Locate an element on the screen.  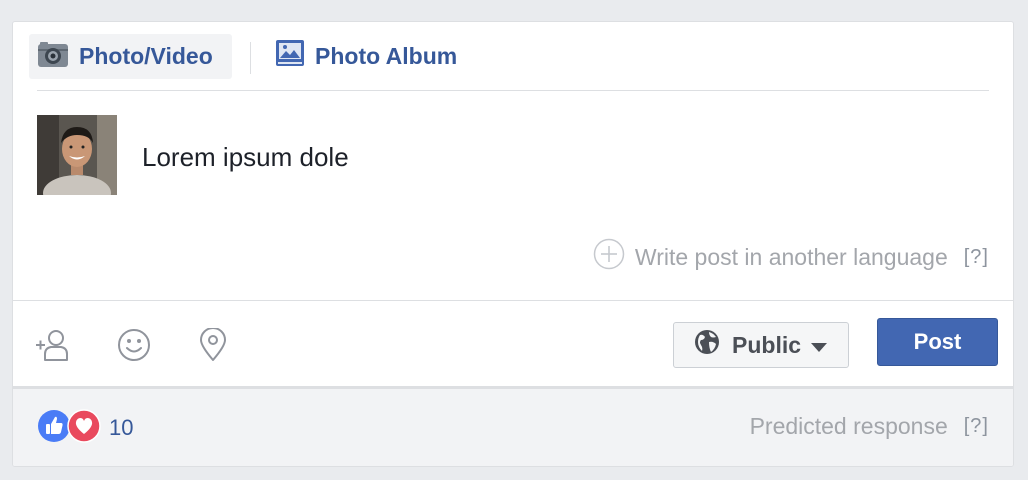
feeling-smiley-icon is located at coordinates (134, 347).